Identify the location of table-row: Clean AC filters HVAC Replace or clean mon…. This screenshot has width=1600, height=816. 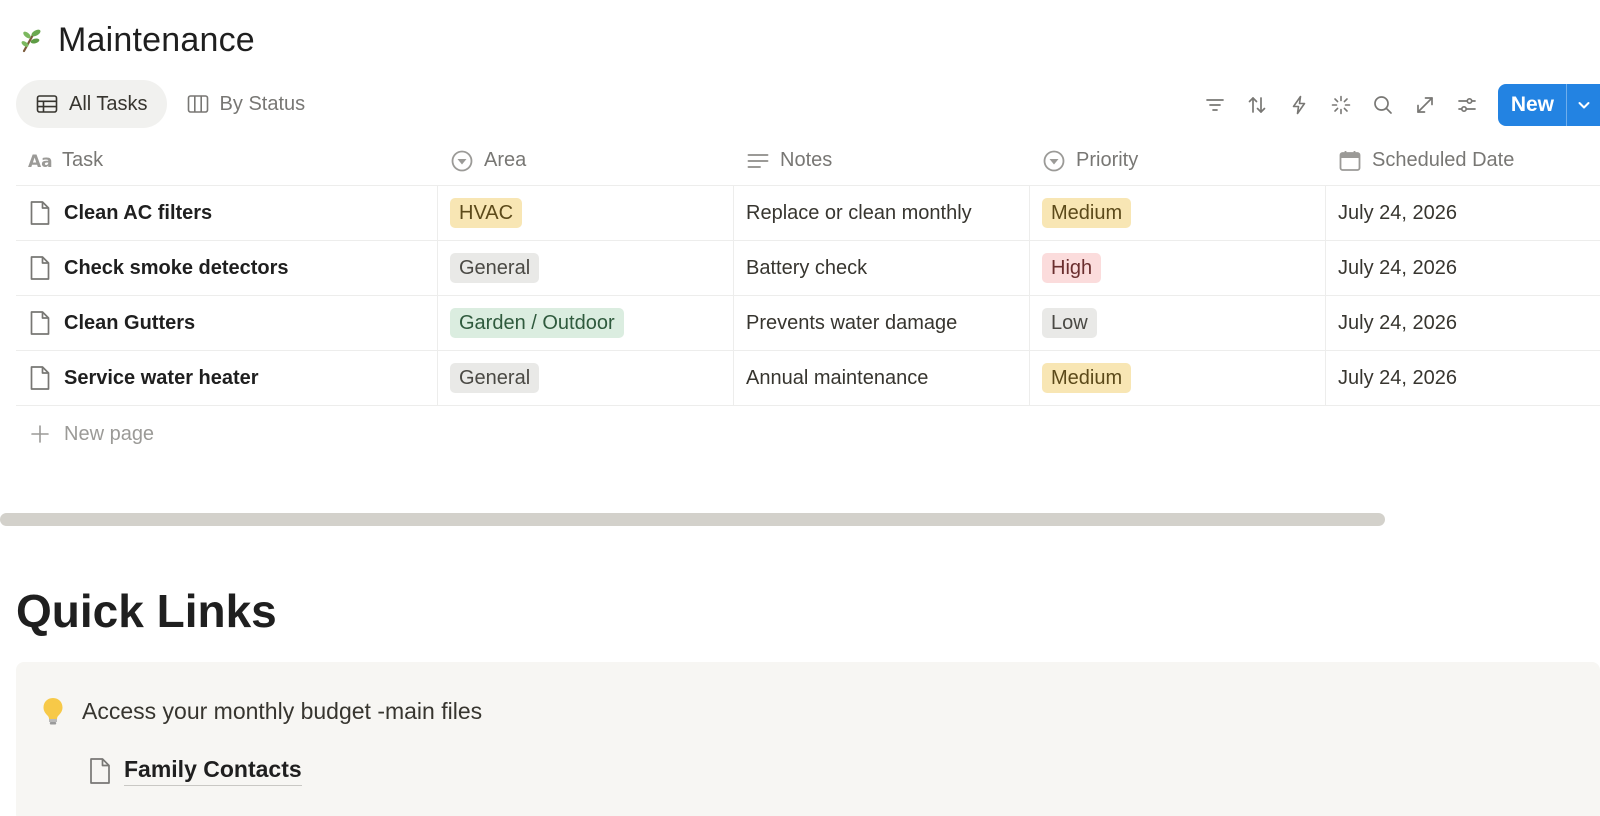
(808, 213).